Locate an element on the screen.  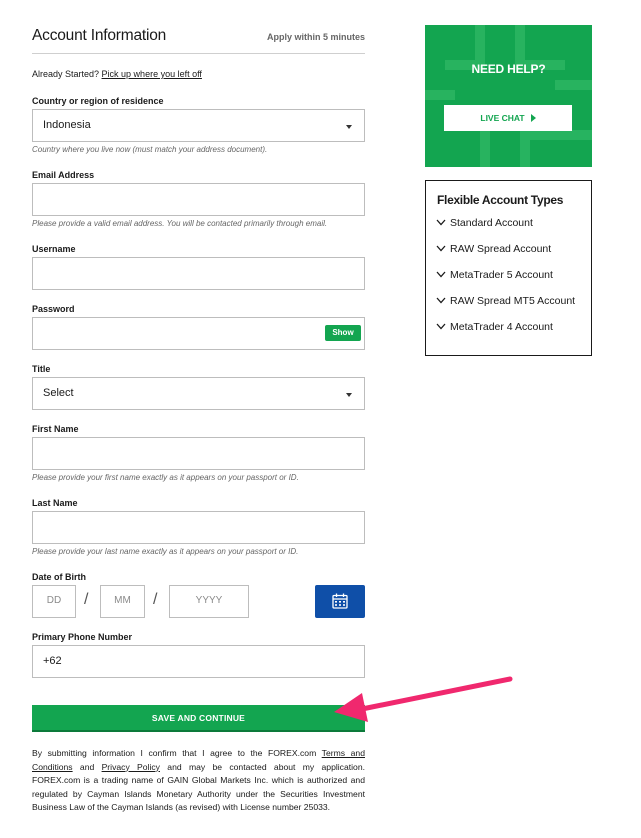
title-select: Select is located at coordinates (198, 393).